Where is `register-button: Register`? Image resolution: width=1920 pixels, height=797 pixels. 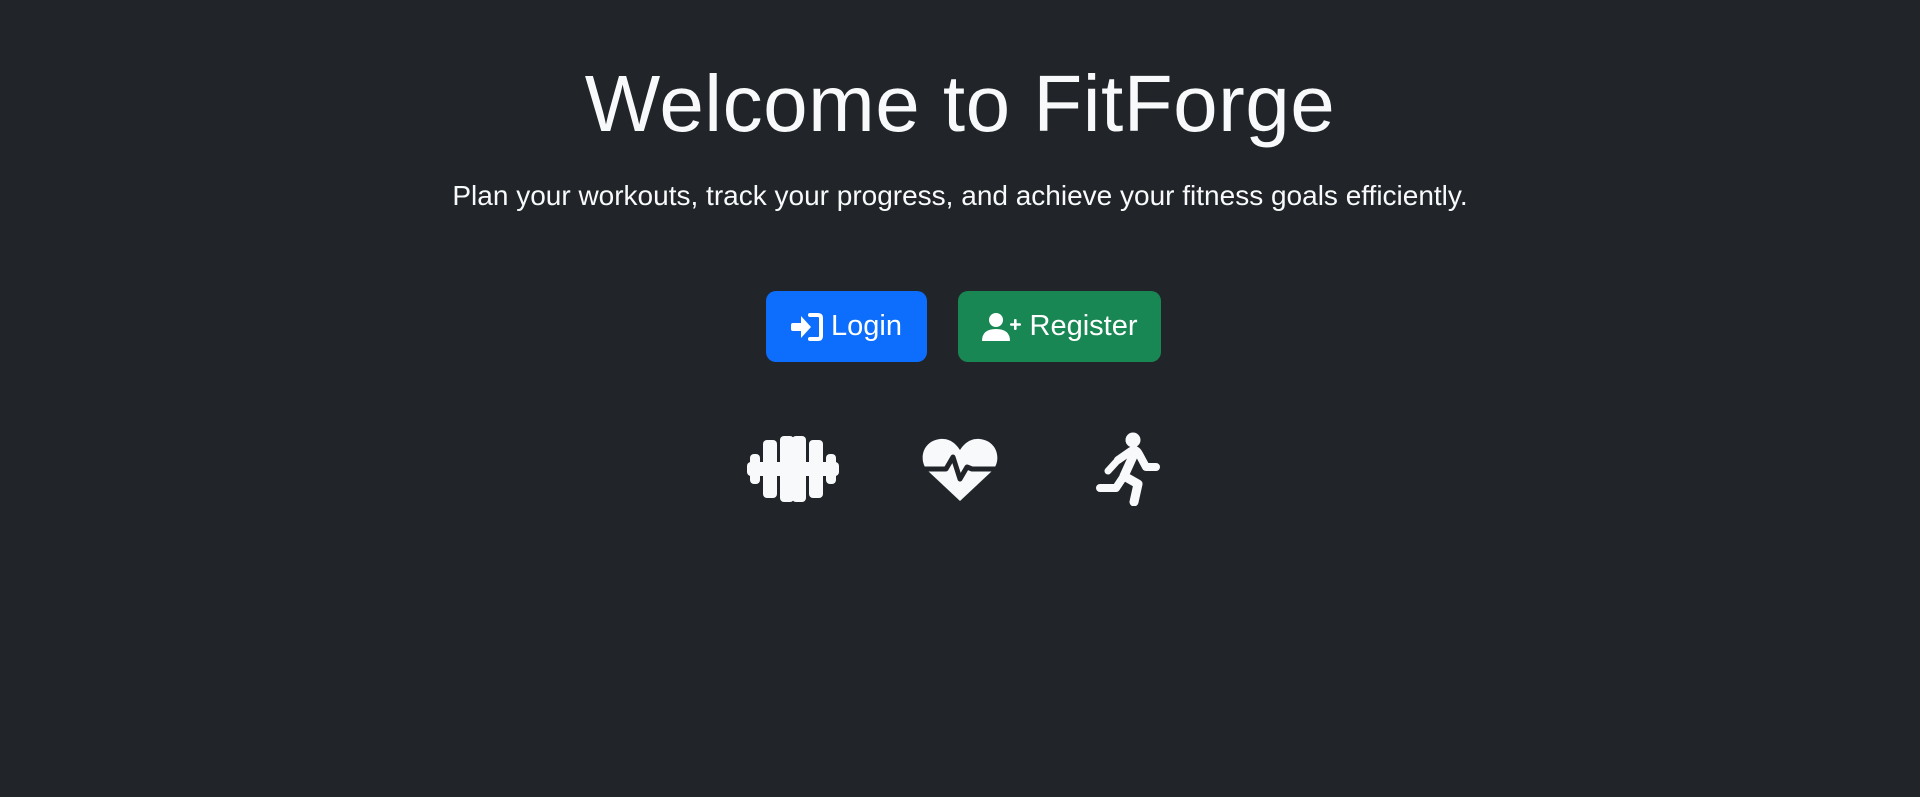 register-button: Register is located at coordinates (1059, 326).